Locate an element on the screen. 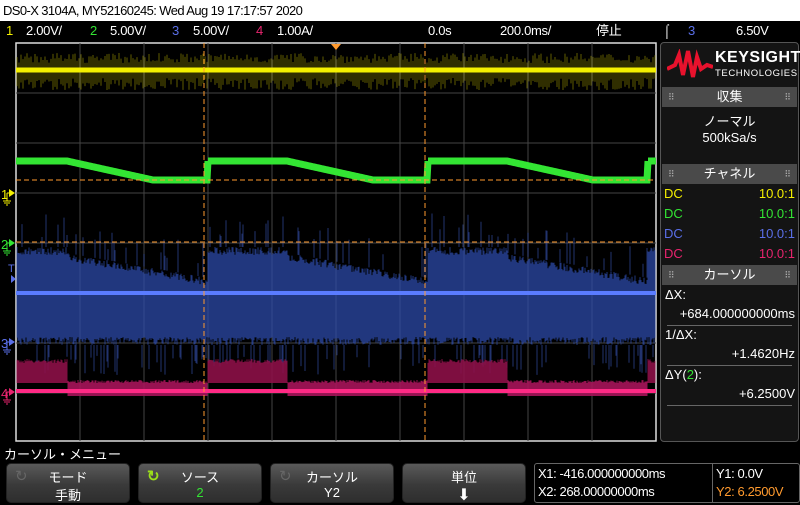 The width and height of the screenshot is (800, 505). y2-readout: Y2: 6.2500V is located at coordinates (750, 491).